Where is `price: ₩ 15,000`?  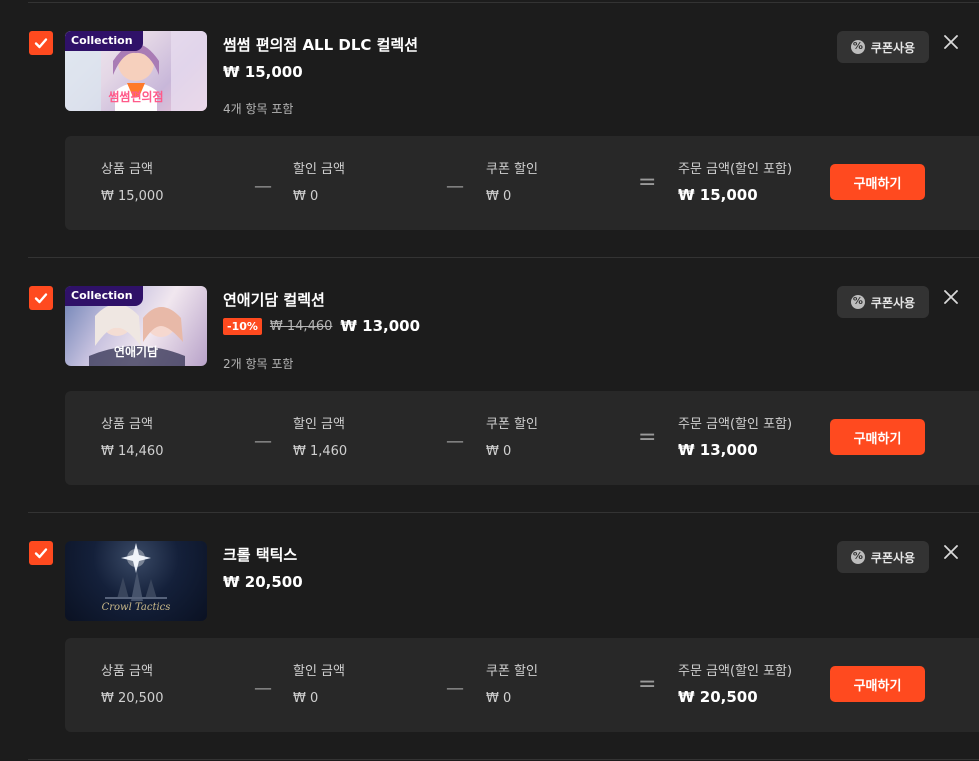 price: ₩ 15,000 is located at coordinates (263, 72).